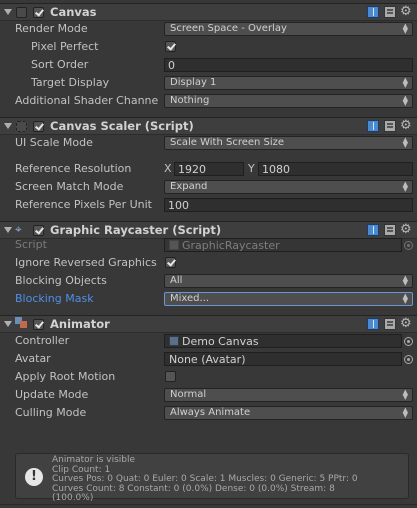 This screenshot has width=417, height=508. I want to click on y-label: Y, so click(251, 168).